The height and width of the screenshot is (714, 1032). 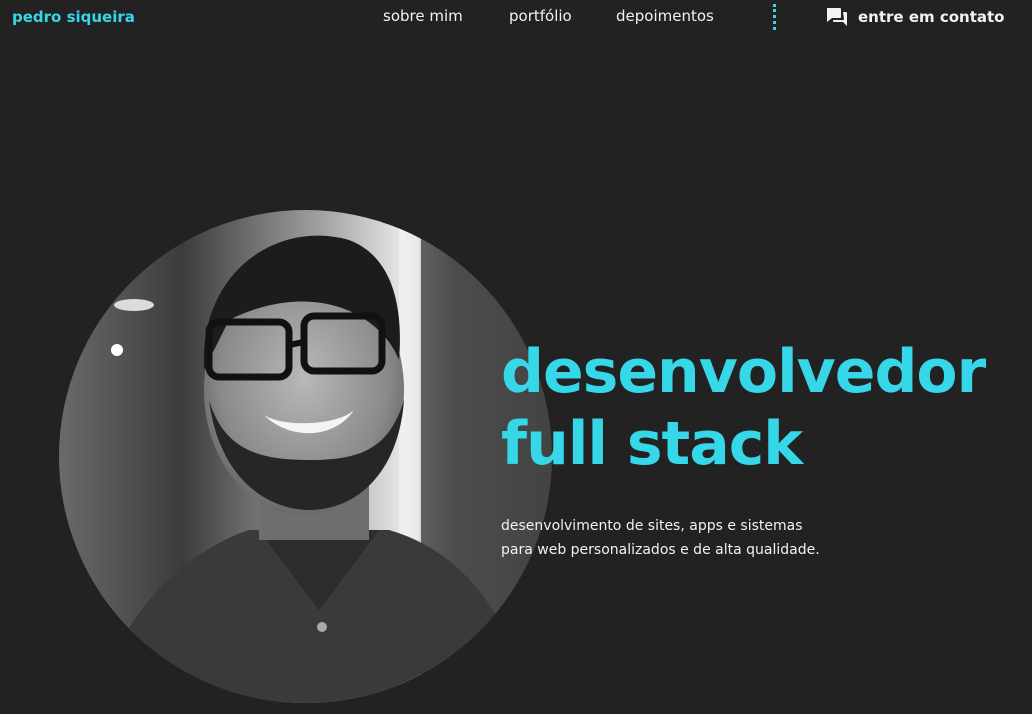 What do you see at coordinates (743, 372) in the screenshot?
I see `hero-title-line-1: desenvolvedor` at bounding box center [743, 372].